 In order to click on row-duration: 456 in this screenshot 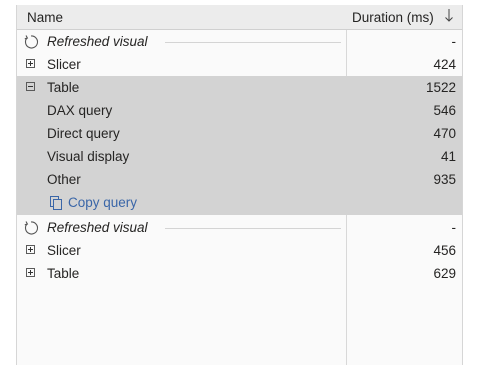, I will do `click(444, 250)`.